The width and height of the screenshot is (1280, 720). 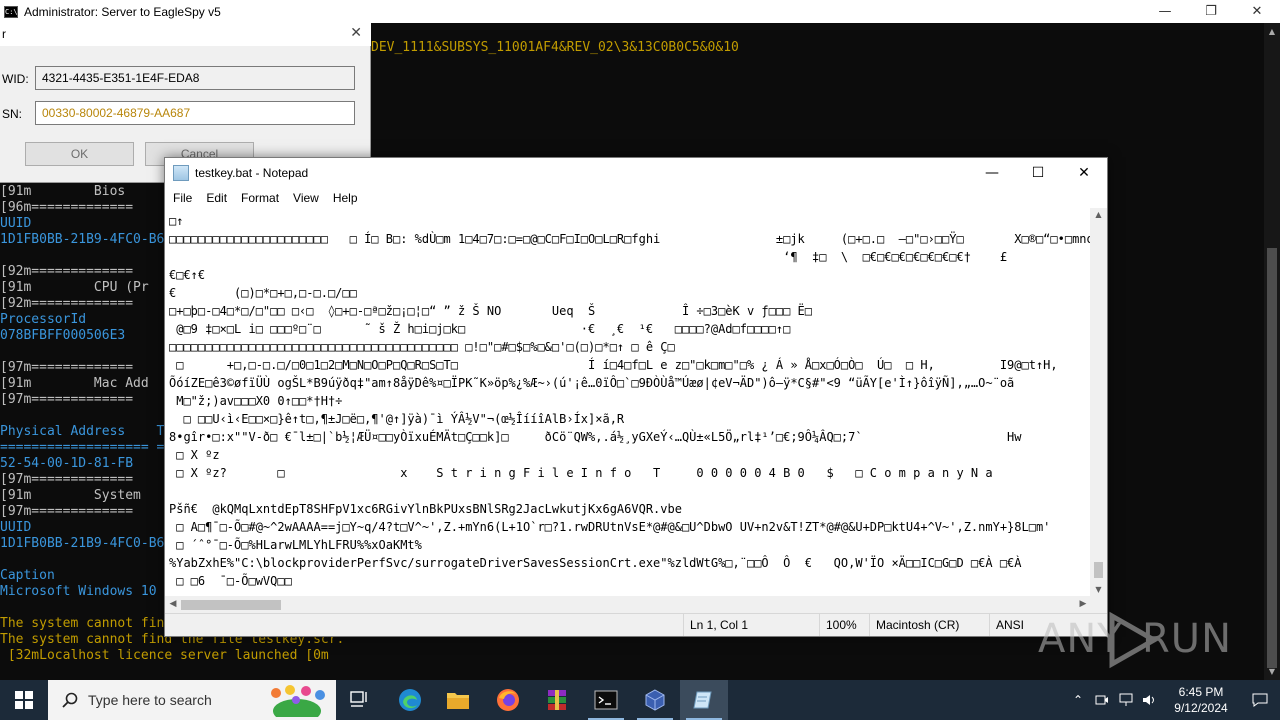 What do you see at coordinates (636, 173) in the screenshot?
I see `notepad-titlebar: testkey.bat - Notepad — ☐ ✕` at bounding box center [636, 173].